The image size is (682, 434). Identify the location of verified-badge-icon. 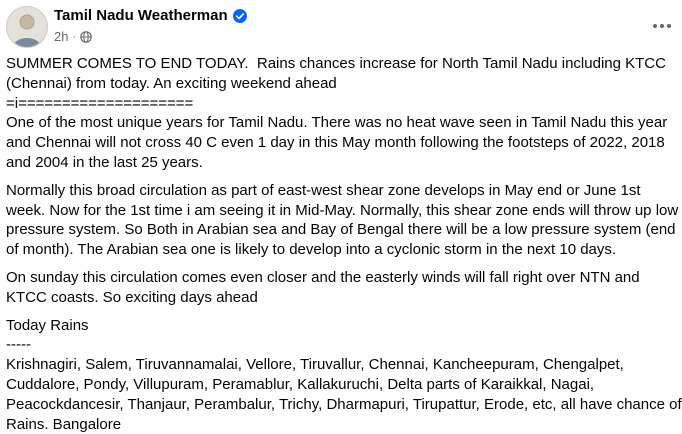
(239, 15).